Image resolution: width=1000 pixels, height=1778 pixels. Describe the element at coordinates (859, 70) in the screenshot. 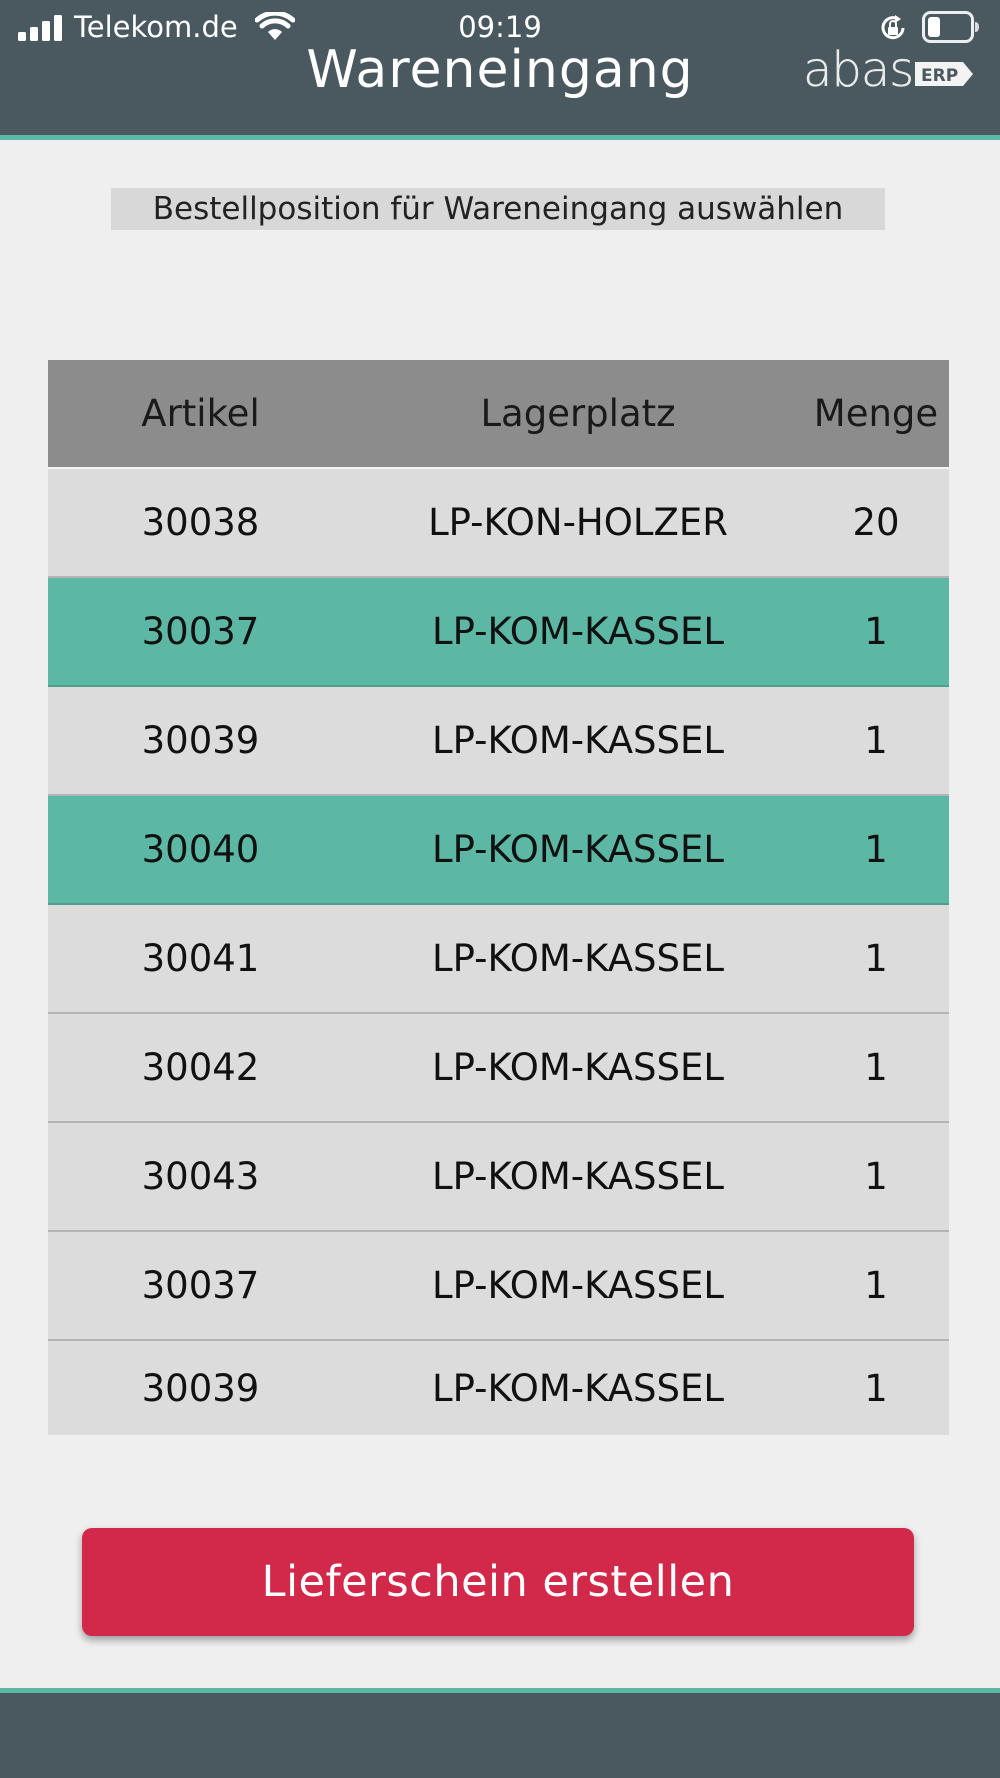

I see `logo-text: abas` at that location.